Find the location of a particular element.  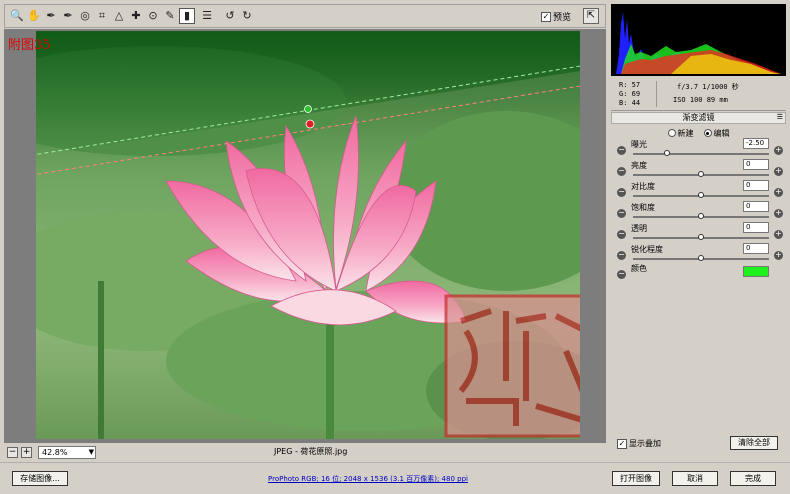

readout-divider is located at coordinates (656, 94).